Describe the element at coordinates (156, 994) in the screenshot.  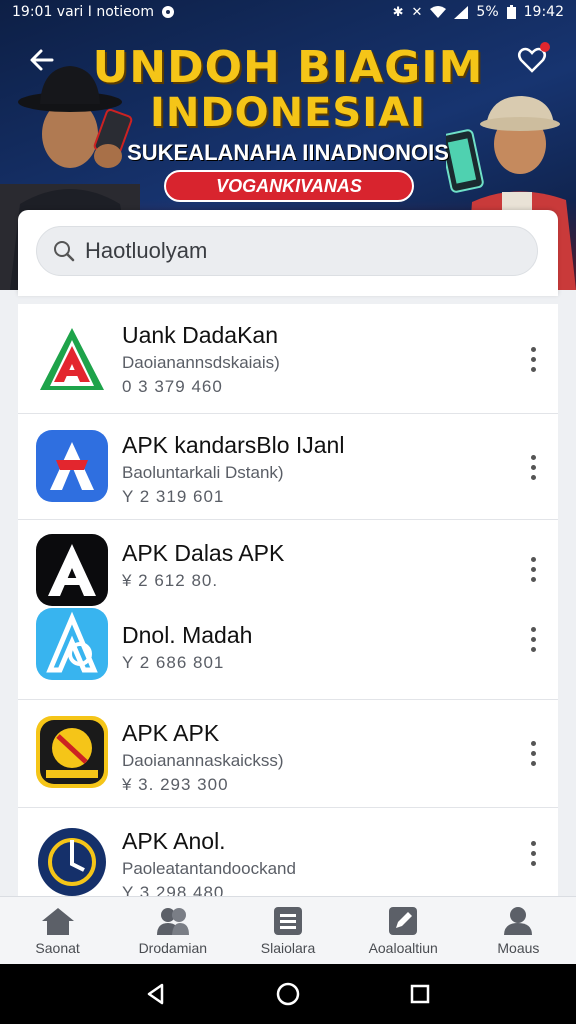
I see `back-triangle-icon` at that location.